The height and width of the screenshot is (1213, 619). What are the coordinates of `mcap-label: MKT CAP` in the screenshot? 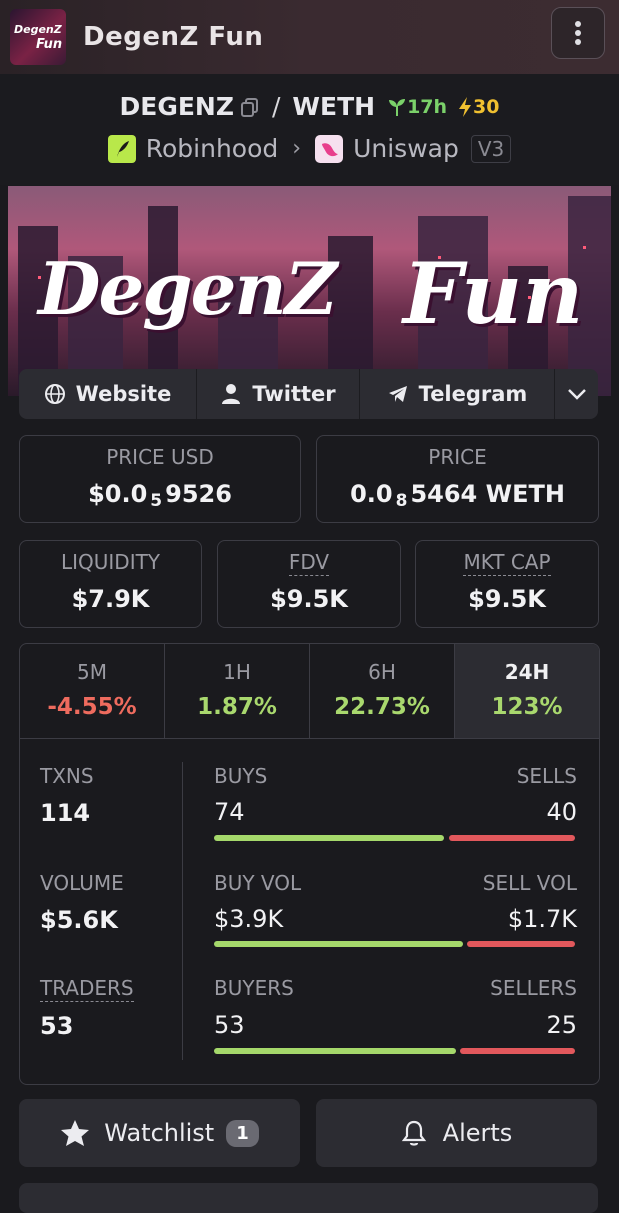 It's located at (507, 563).